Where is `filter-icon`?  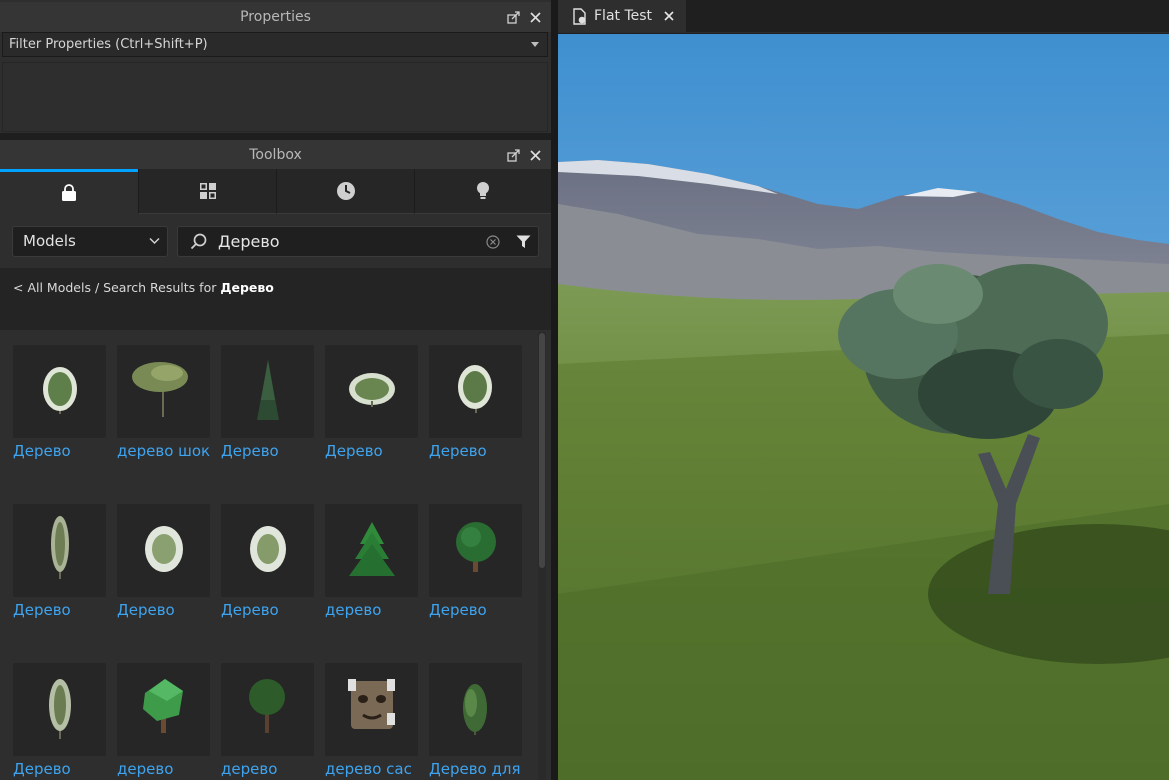
filter-icon is located at coordinates (523, 242).